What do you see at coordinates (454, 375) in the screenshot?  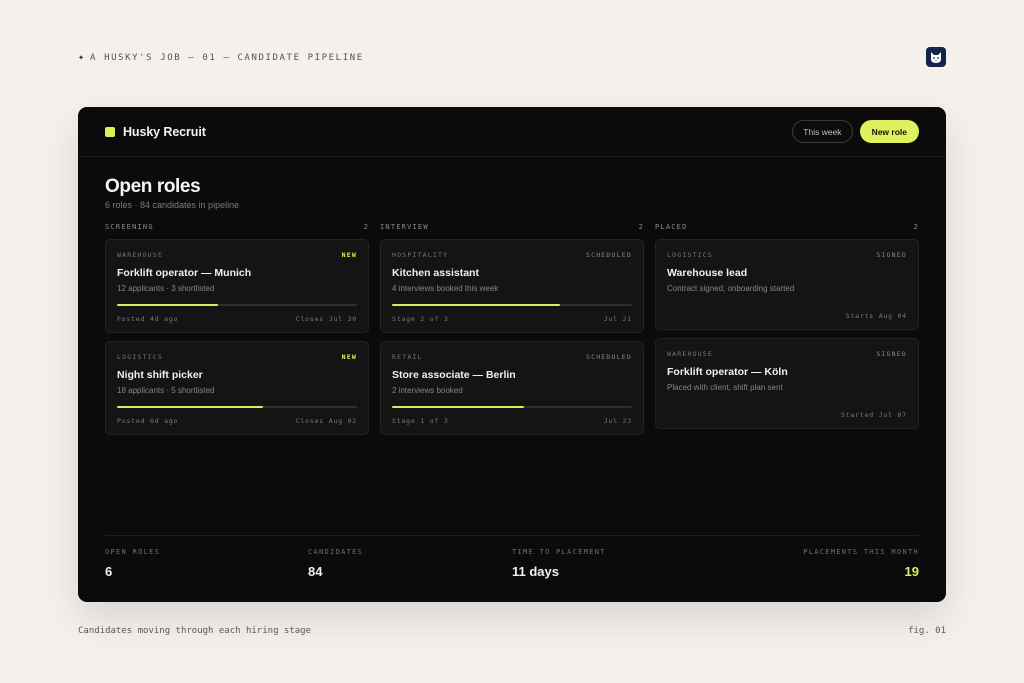 I see `card-title: Store associate — Berlin` at bounding box center [454, 375].